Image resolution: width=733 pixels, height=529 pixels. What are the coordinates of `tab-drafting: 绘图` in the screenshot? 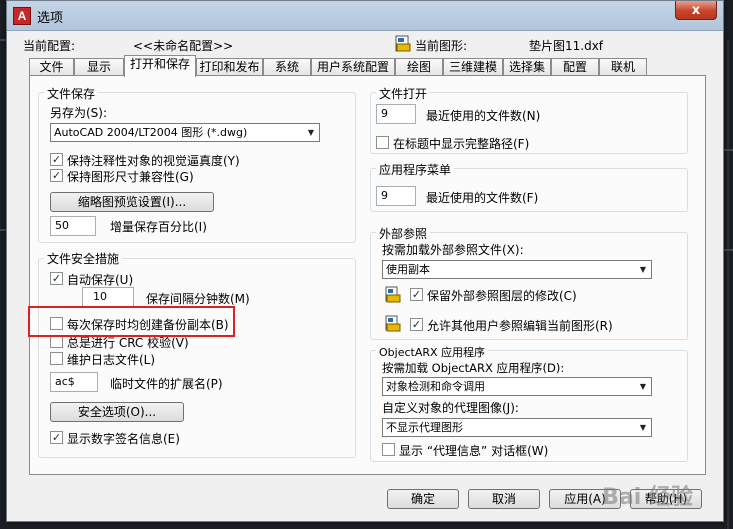 It's located at (419, 67).